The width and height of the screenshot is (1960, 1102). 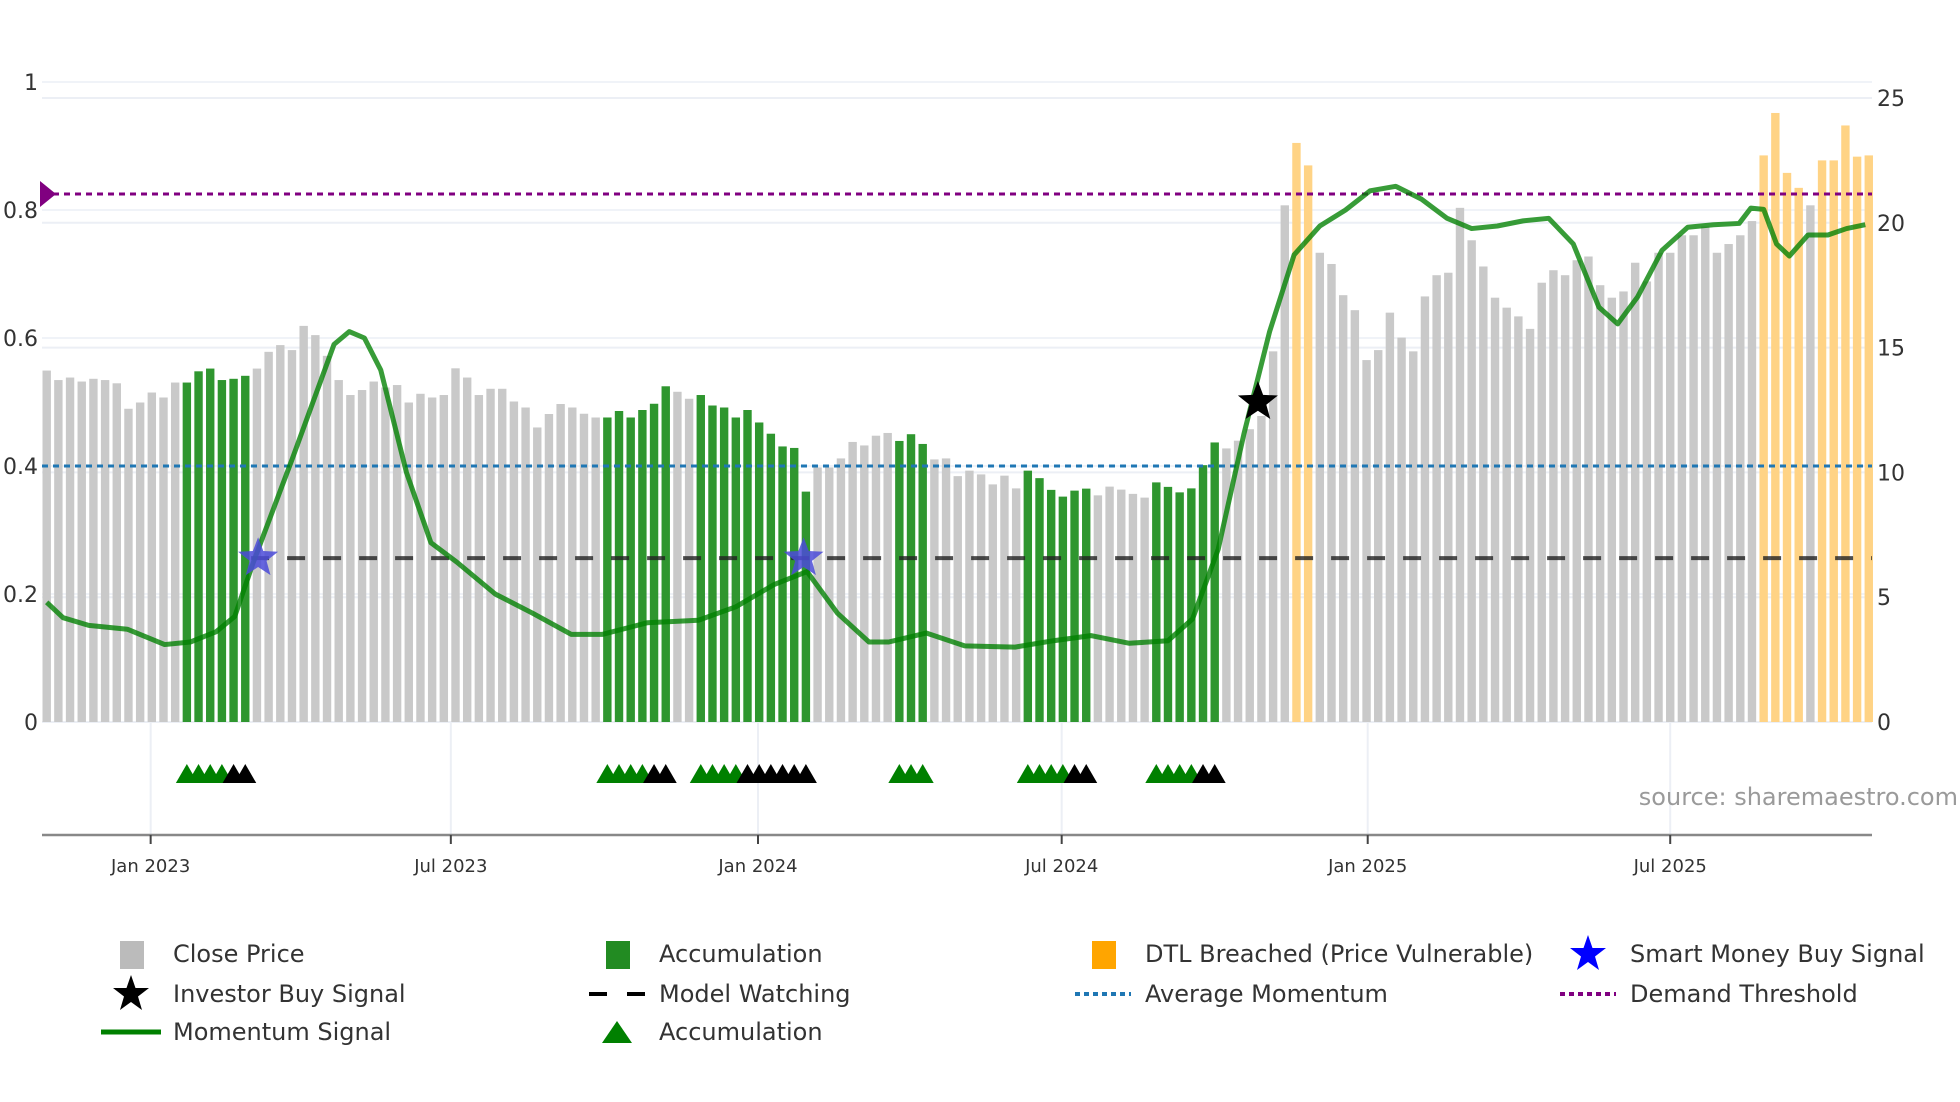 I want to click on legend-smart-money-buy: Smart Money Buy Signal, so click(x=1747, y=952).